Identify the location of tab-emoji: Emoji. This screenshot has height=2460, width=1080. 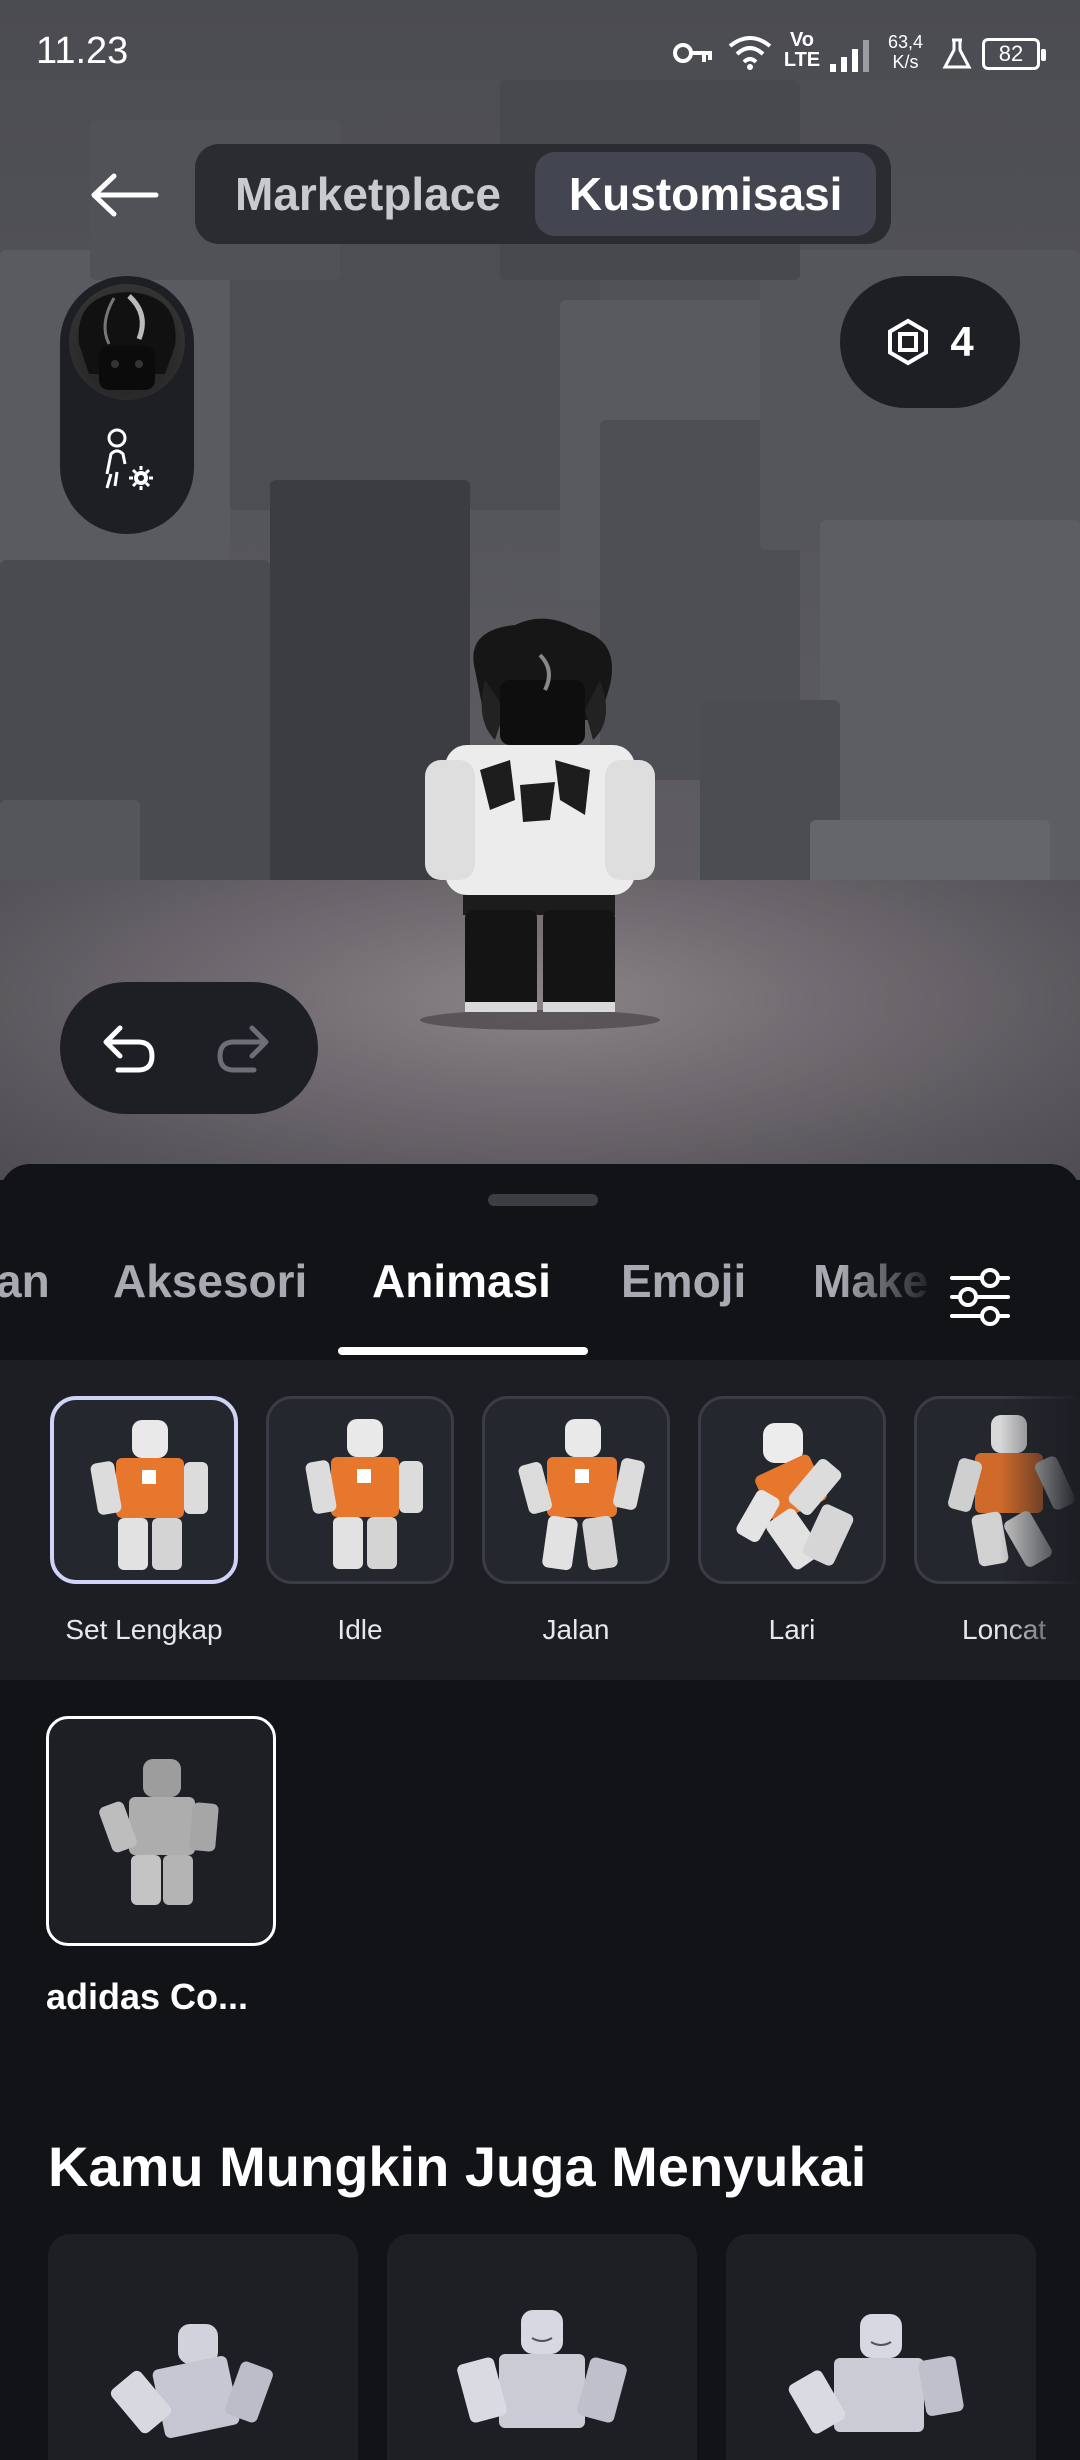
(683, 1281).